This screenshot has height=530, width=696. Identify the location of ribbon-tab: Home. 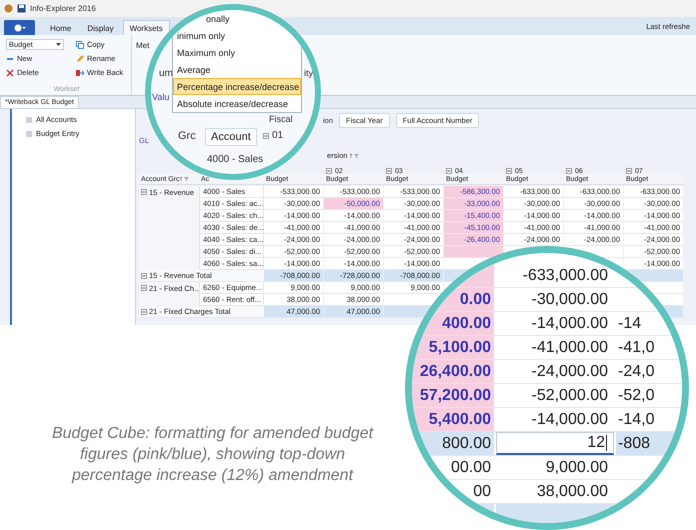
(60, 27).